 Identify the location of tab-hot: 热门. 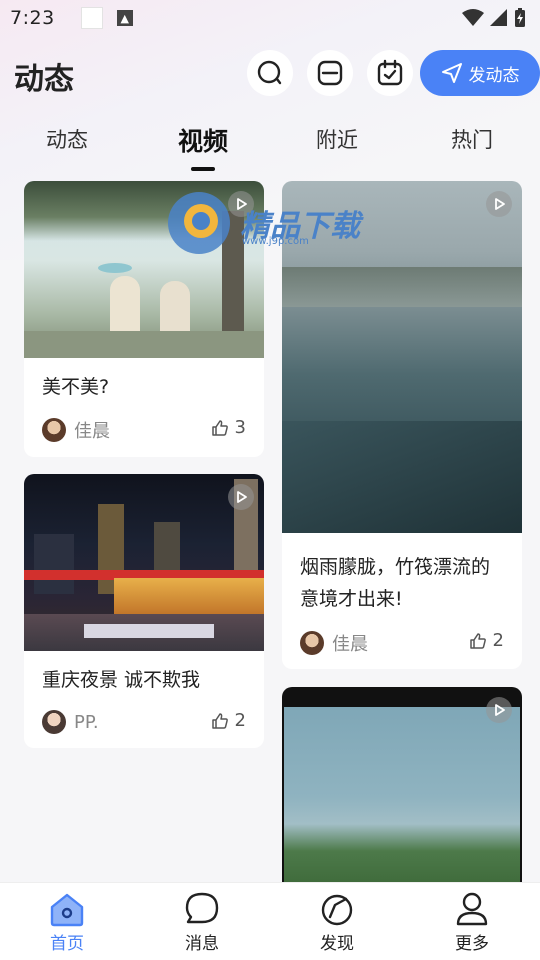
(472, 139).